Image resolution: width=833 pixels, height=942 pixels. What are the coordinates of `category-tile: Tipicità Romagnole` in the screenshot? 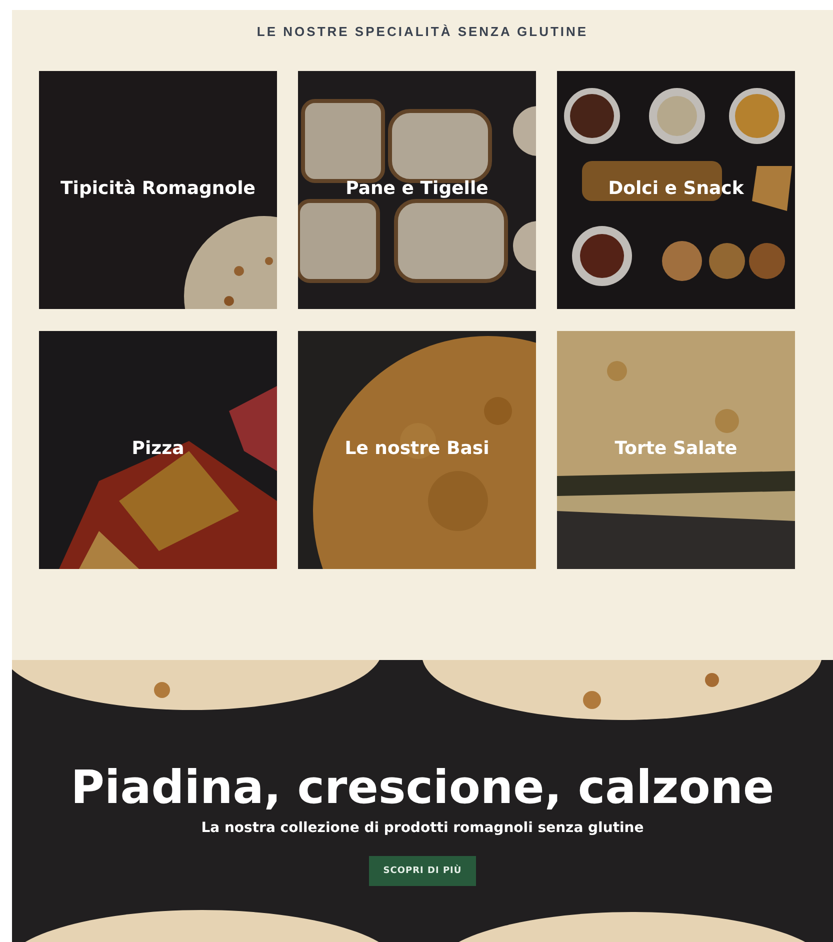 It's located at (158, 190).